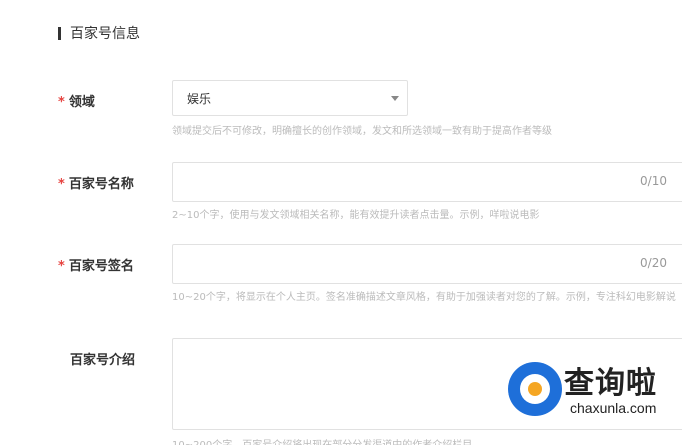  I want to click on signature-label-text: 百家号签名, so click(101, 266).